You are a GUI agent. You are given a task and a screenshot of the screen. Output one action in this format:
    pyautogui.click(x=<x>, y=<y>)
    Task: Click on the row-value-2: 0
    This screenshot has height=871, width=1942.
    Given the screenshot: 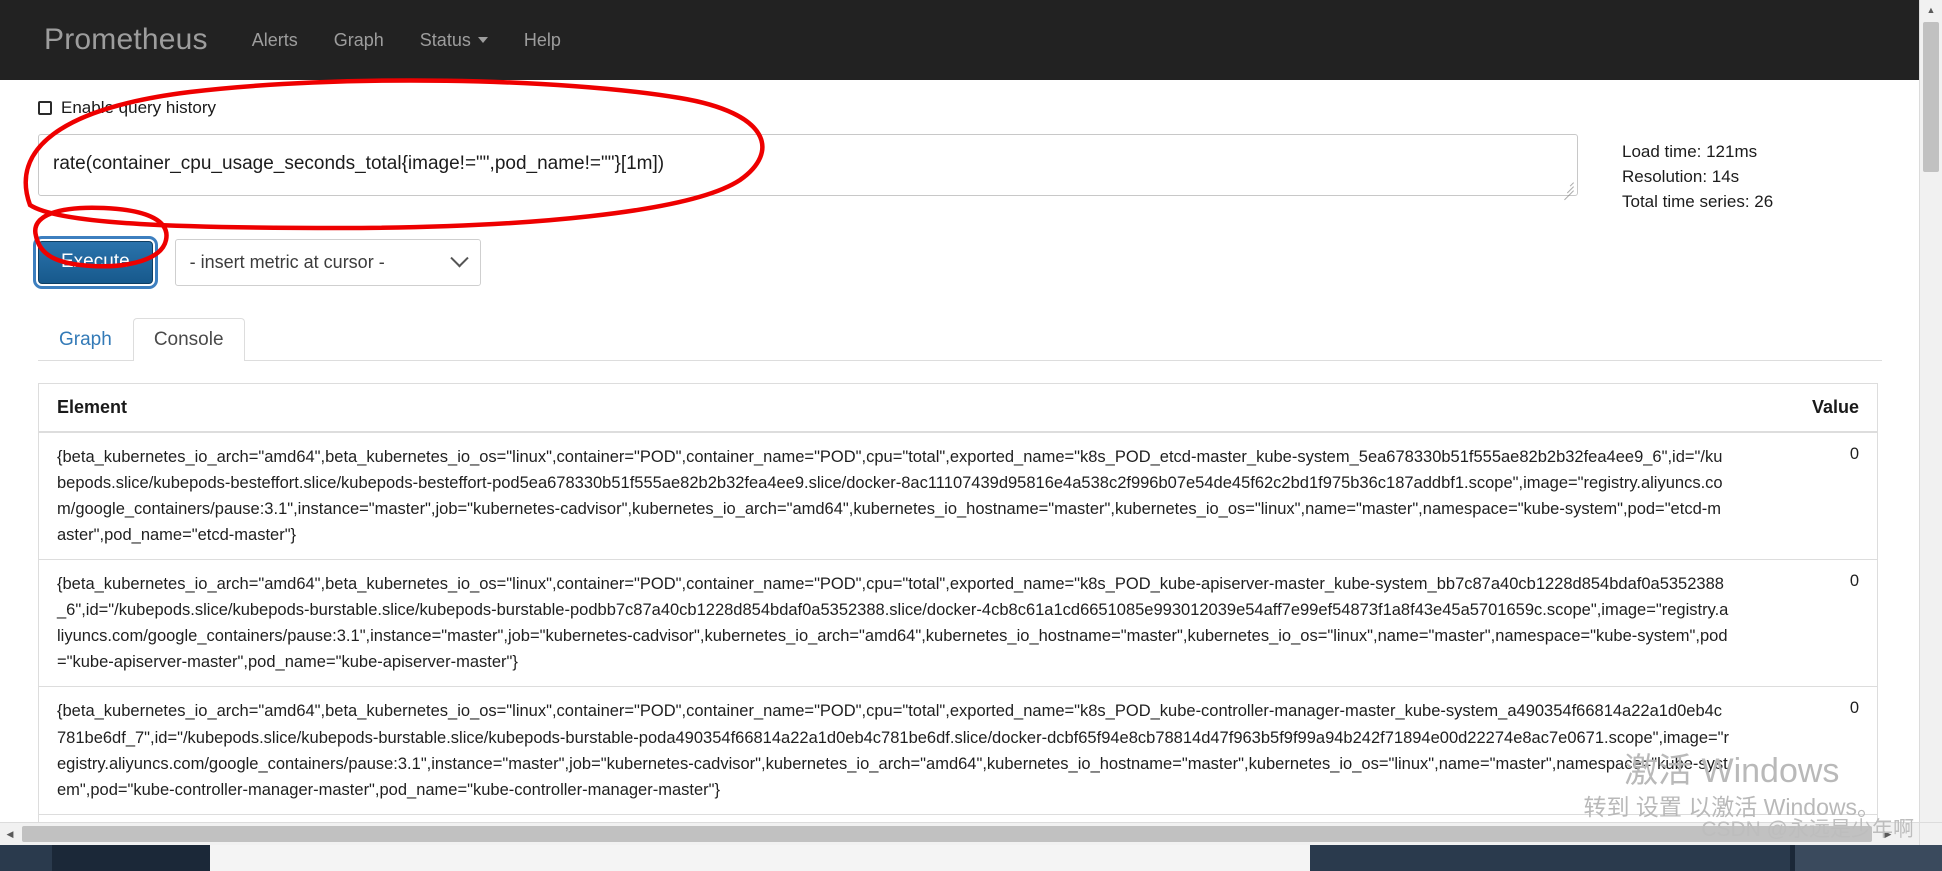 What is the action you would take?
    pyautogui.click(x=1854, y=708)
    